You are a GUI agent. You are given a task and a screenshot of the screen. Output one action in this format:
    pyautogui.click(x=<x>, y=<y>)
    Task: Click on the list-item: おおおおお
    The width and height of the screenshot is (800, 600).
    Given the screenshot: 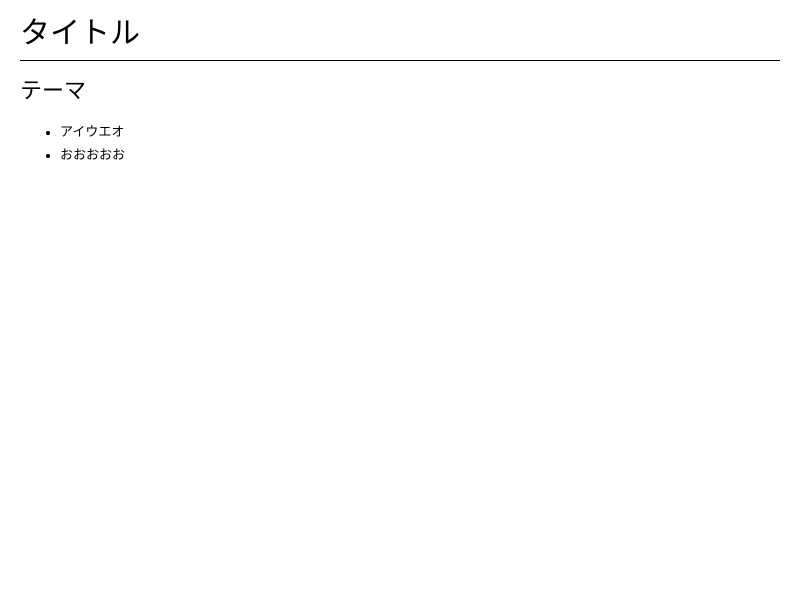 What is the action you would take?
    pyautogui.click(x=420, y=155)
    